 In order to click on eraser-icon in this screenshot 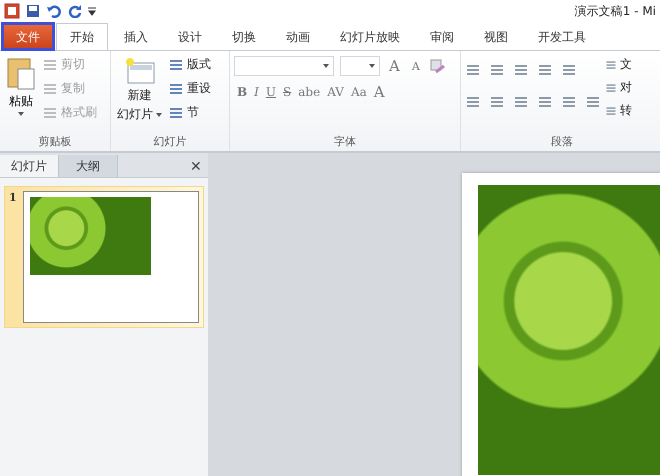, I will do `click(436, 66)`.